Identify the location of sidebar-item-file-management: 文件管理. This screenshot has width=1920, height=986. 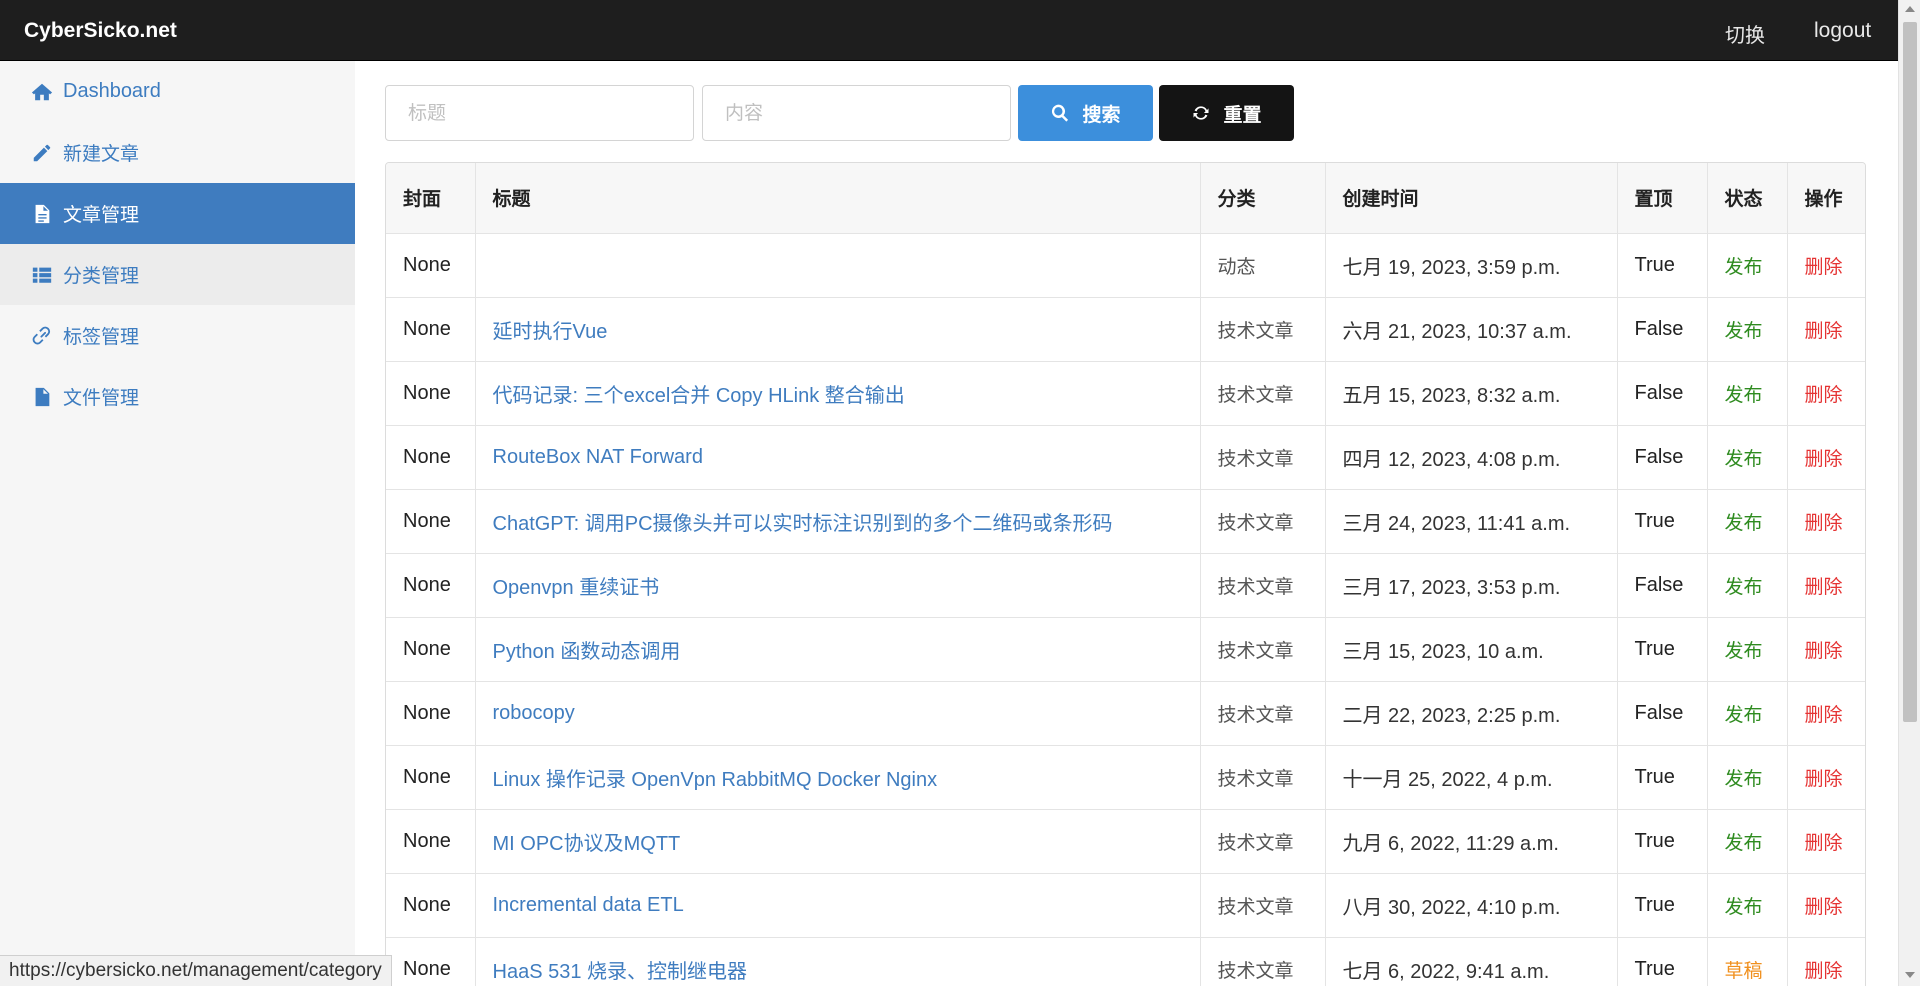
(177, 396).